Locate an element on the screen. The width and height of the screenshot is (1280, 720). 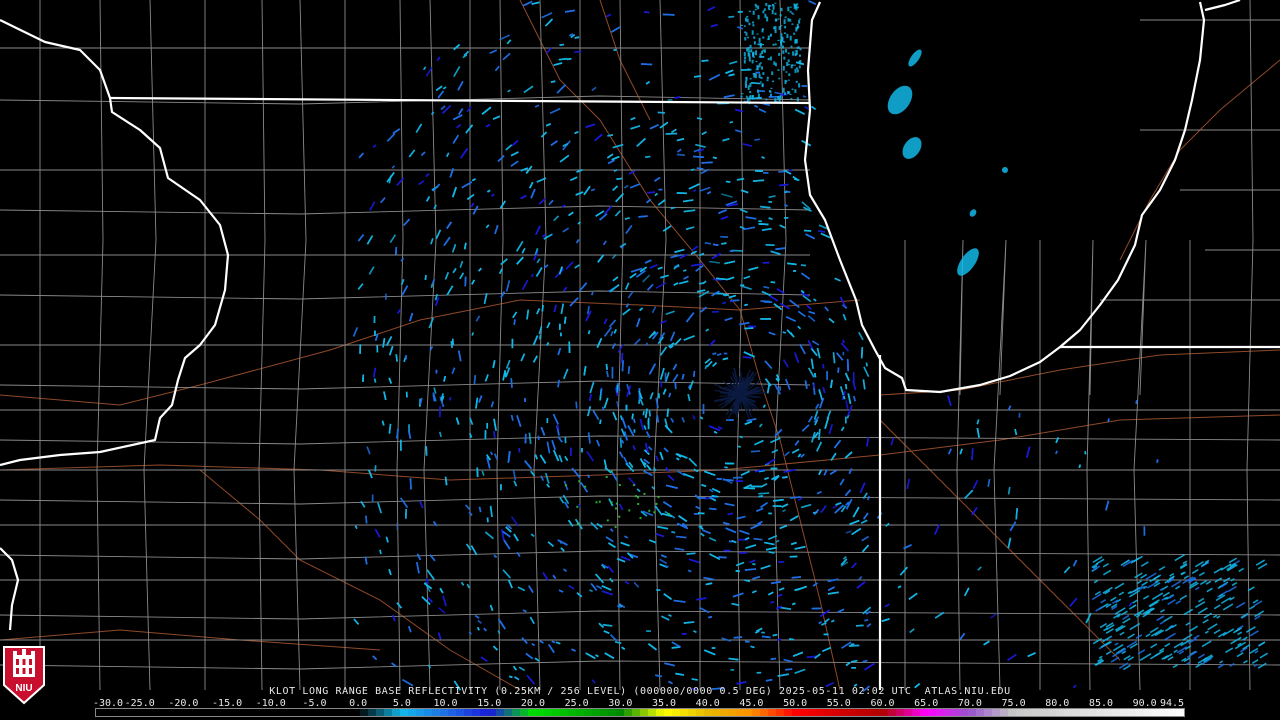
county-border is located at coordinates (640, 500).